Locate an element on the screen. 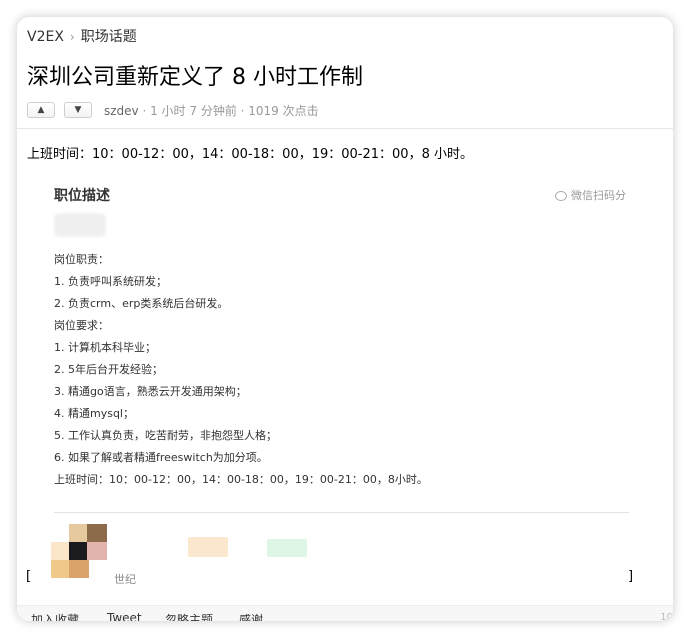 This screenshot has width=690, height=636. company-name: 世纪 is located at coordinates (125, 579).